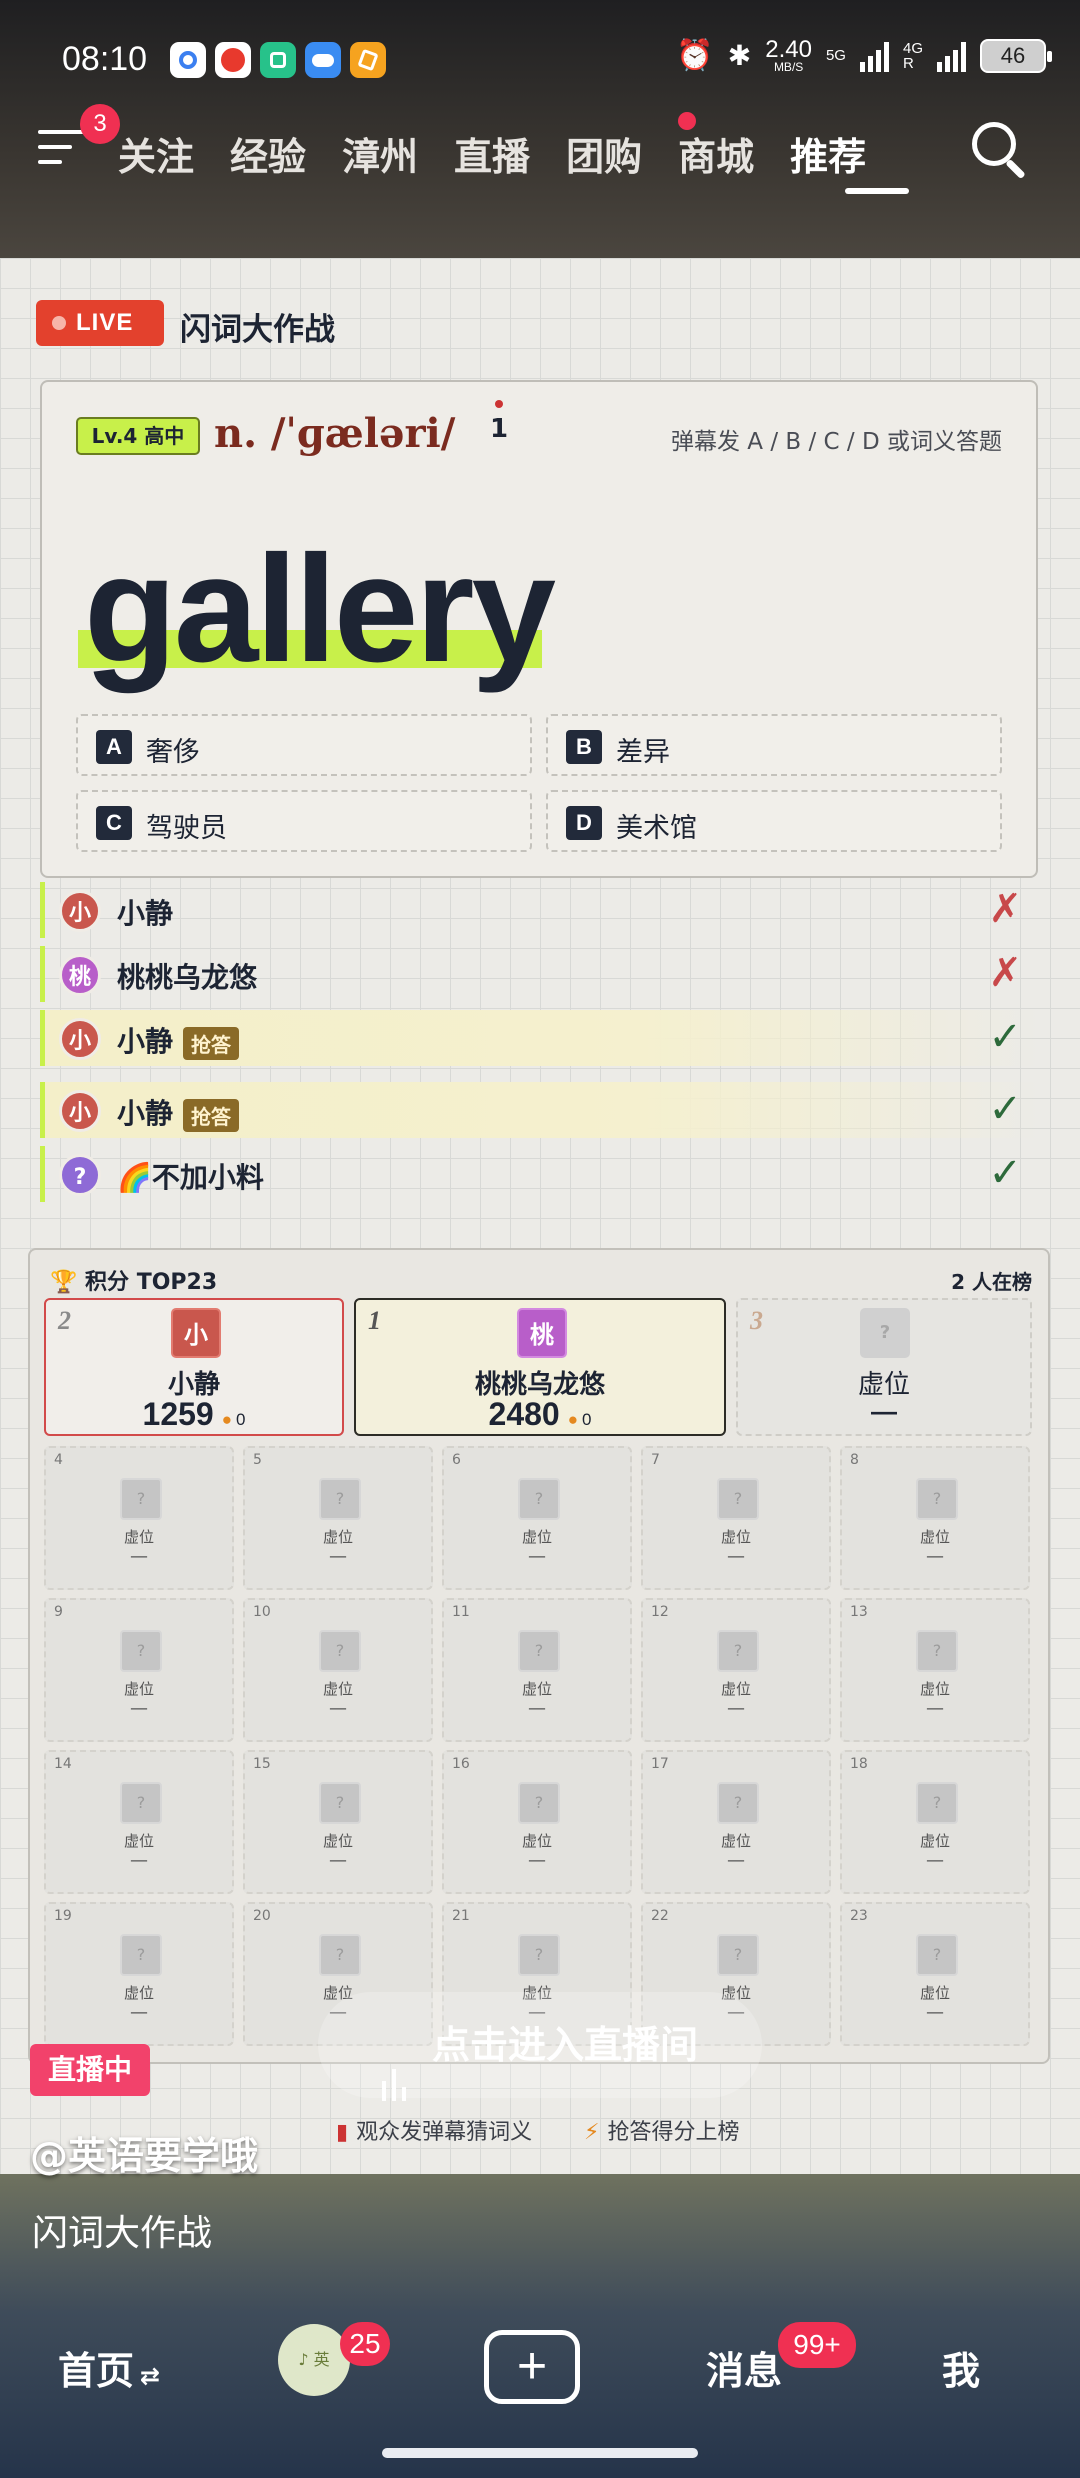 The height and width of the screenshot is (2478, 1080). What do you see at coordinates (836, 442) in the screenshot?
I see `answer-hint: 弹幕发 A / B / C / D 或词义答题` at bounding box center [836, 442].